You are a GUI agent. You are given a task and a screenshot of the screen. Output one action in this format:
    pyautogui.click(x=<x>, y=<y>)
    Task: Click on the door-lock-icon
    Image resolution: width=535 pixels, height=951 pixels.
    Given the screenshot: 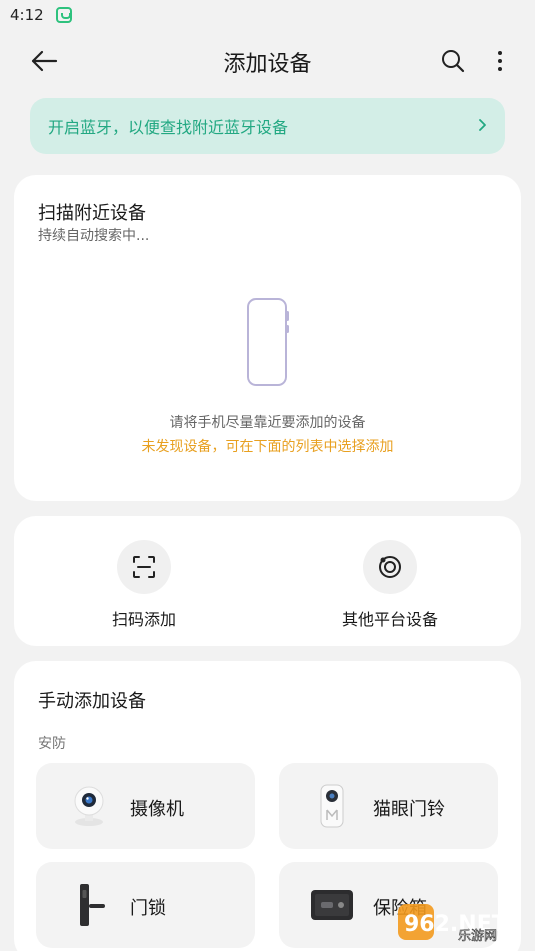 What is the action you would take?
    pyautogui.click(x=92, y=905)
    